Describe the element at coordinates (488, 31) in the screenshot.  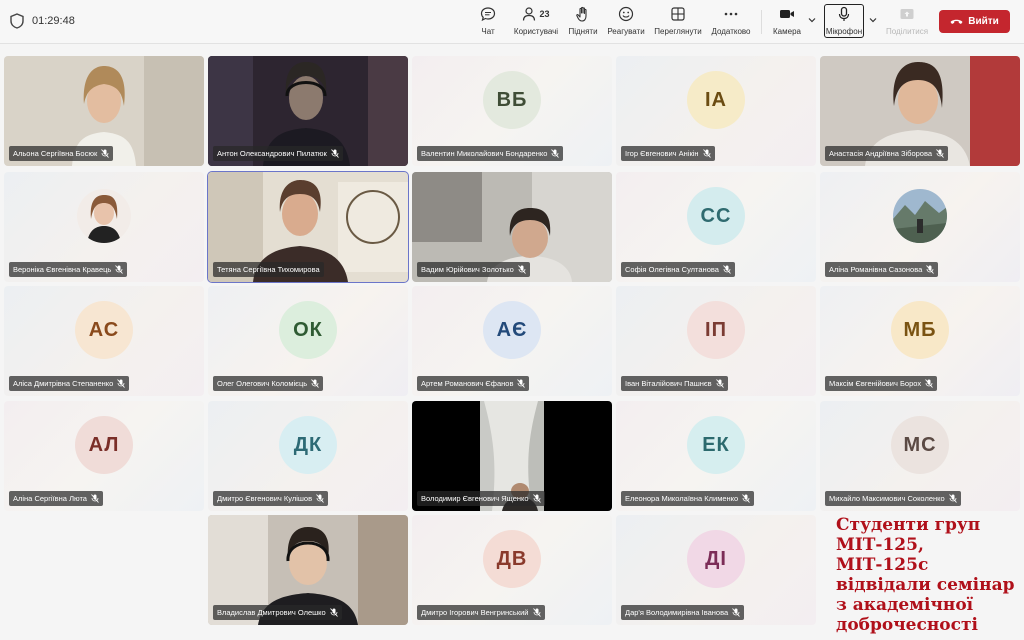
I see `chat-label: Чат` at that location.